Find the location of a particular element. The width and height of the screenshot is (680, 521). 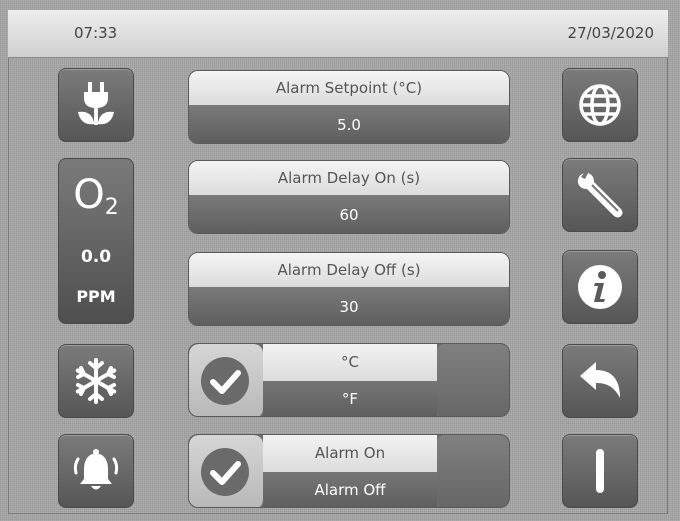

service-settings-button is located at coordinates (600, 195).